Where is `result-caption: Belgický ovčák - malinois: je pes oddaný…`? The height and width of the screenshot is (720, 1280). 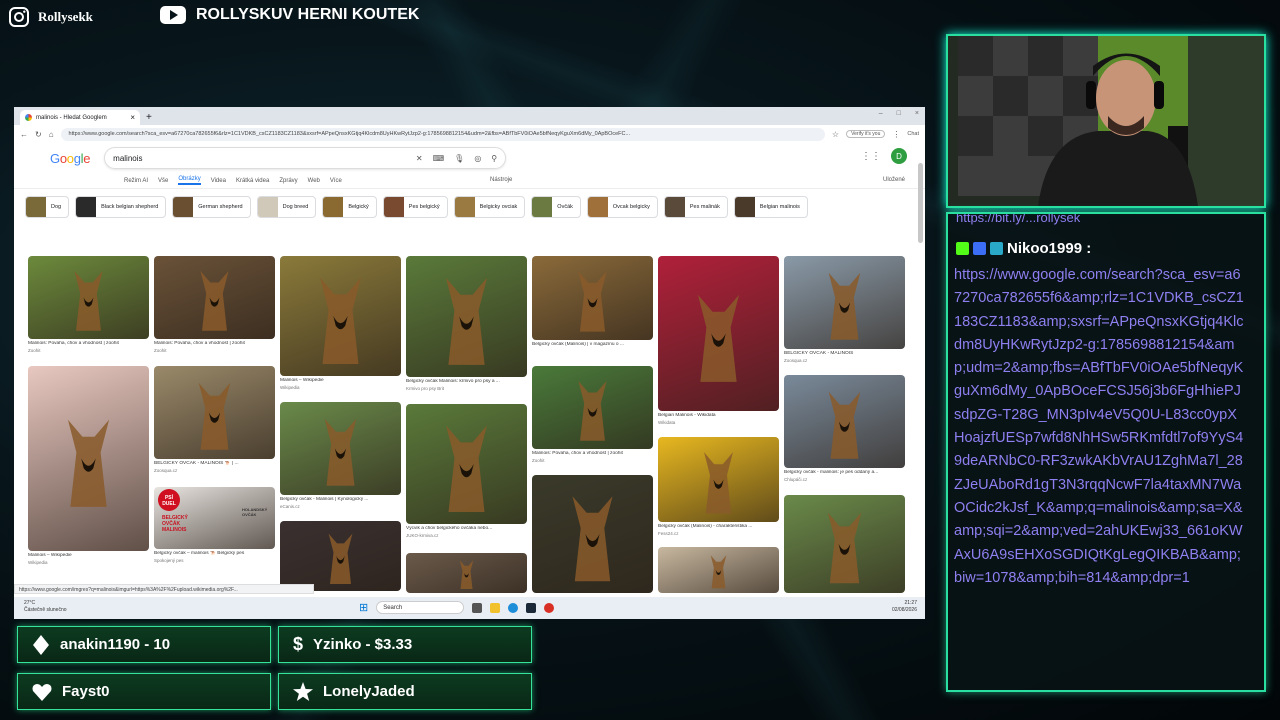
result-caption: Belgický ovčák - malinois: je pes oddaný… is located at coordinates (844, 472).